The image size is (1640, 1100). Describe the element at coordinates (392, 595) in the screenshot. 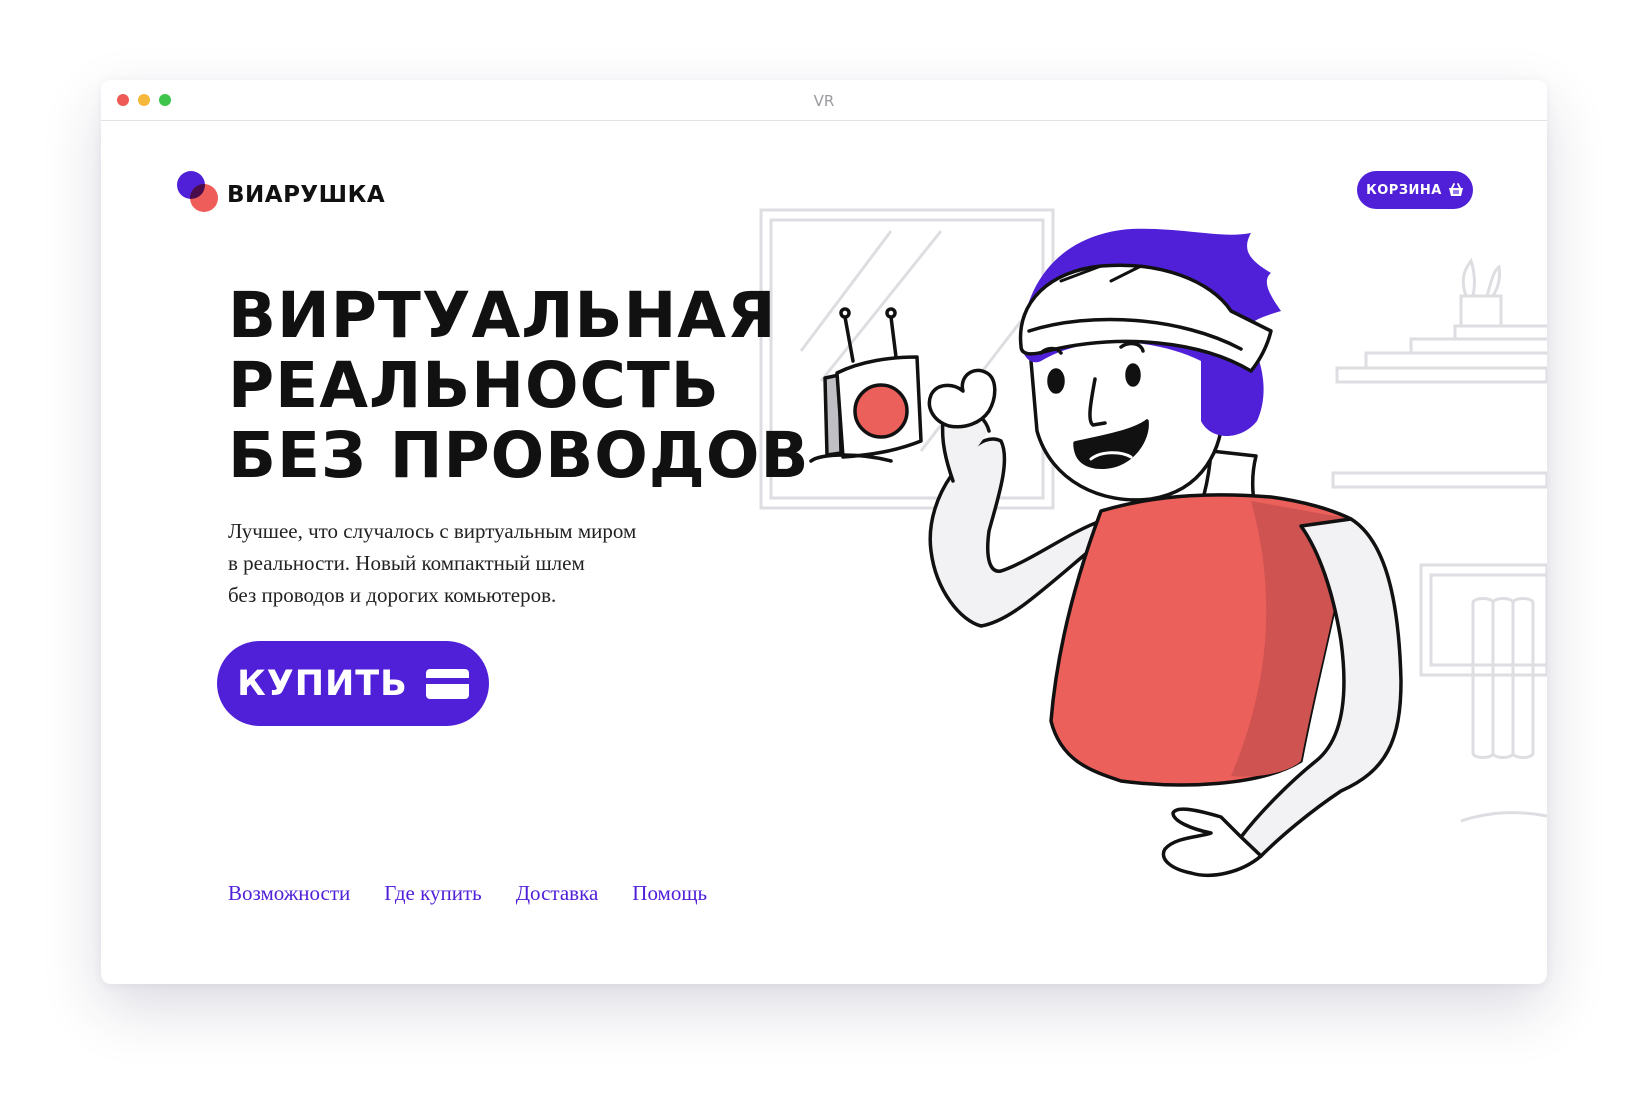

I see `hero-description-line: без проводов и дорогих комьютеров.` at that location.